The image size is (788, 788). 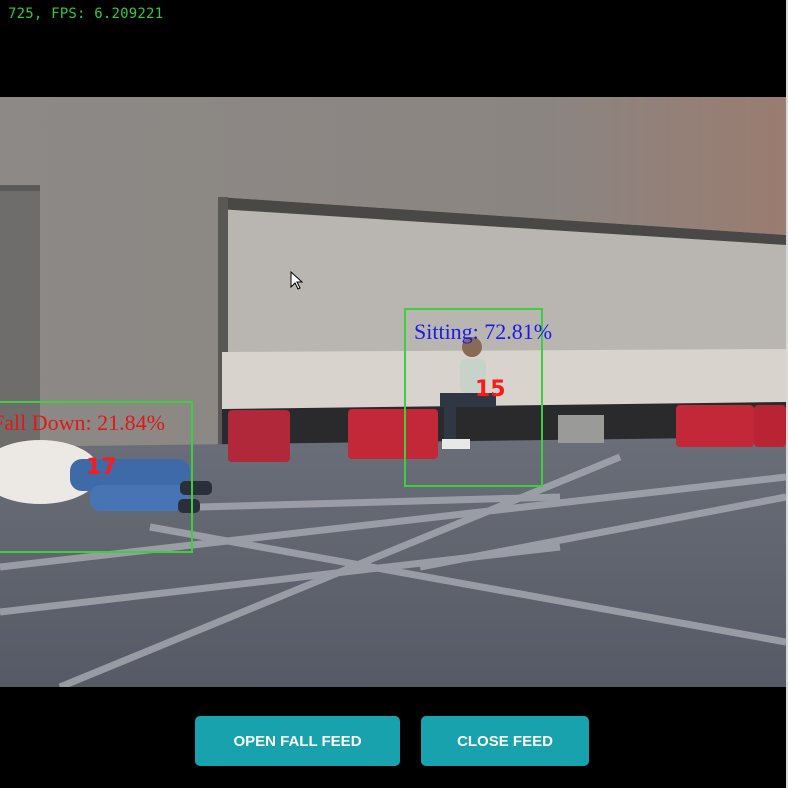 What do you see at coordinates (101, 467) in the screenshot?
I see `fall-track-id: 17` at bounding box center [101, 467].